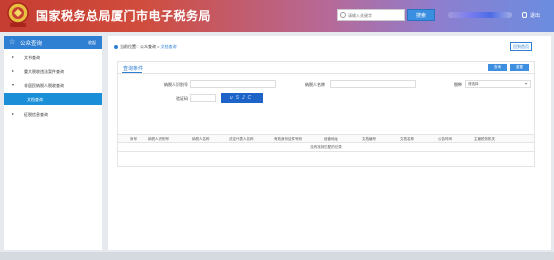  Describe the element at coordinates (32, 57) in the screenshot. I see `sidebar-item-label: 文书查询` at that location.